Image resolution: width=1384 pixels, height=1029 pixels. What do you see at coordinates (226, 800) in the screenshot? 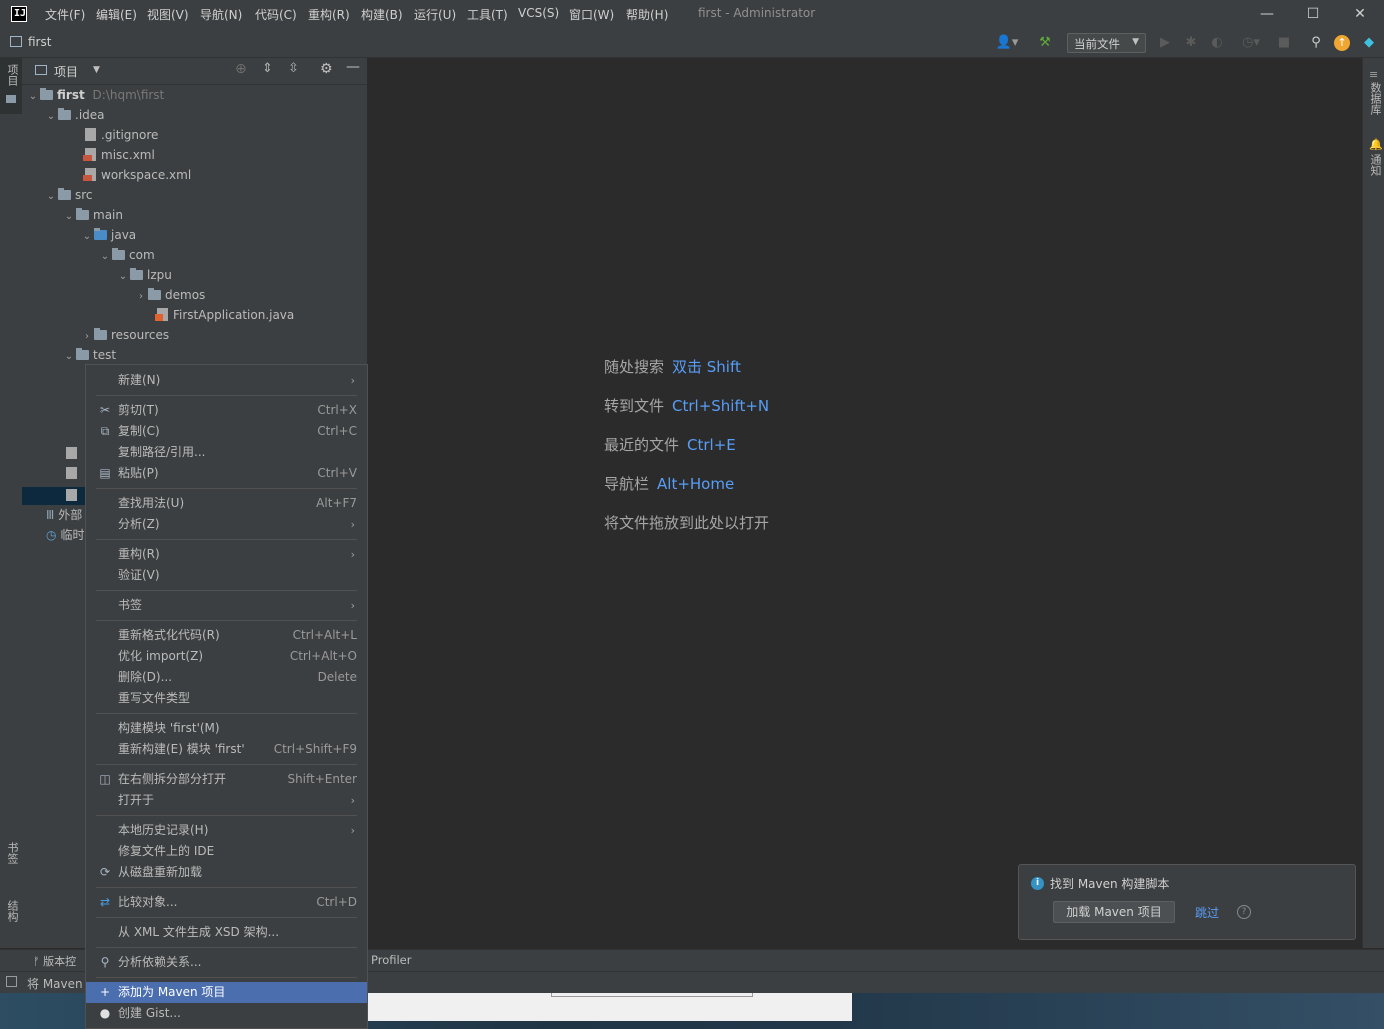
I see `menu-item-open-in: 打开于 ›` at bounding box center [226, 800].